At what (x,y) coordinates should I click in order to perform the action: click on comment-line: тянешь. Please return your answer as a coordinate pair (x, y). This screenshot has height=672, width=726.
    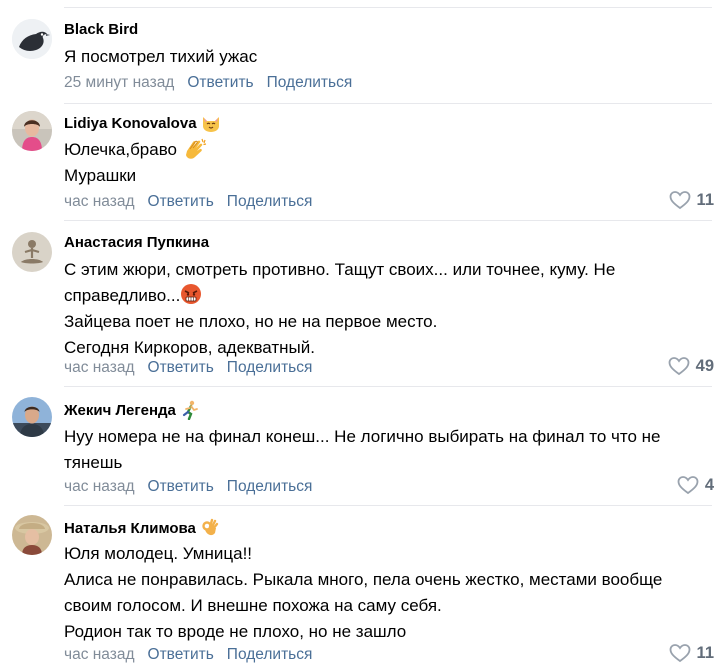
    Looking at the image, I should click on (93, 462).